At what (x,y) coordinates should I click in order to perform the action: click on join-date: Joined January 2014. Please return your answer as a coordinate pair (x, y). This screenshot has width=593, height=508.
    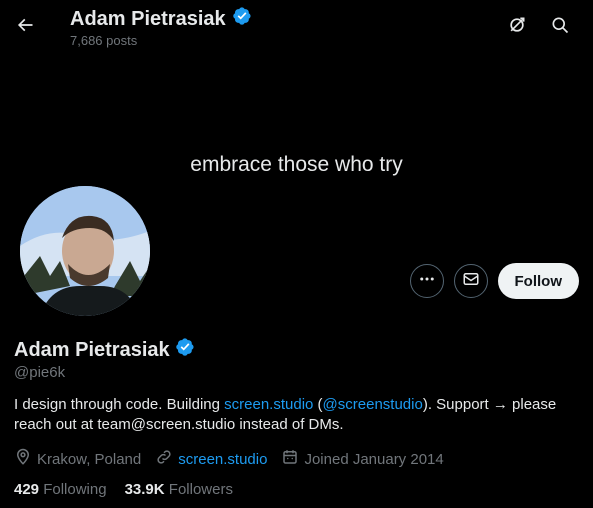
    Looking at the image, I should click on (362, 459).